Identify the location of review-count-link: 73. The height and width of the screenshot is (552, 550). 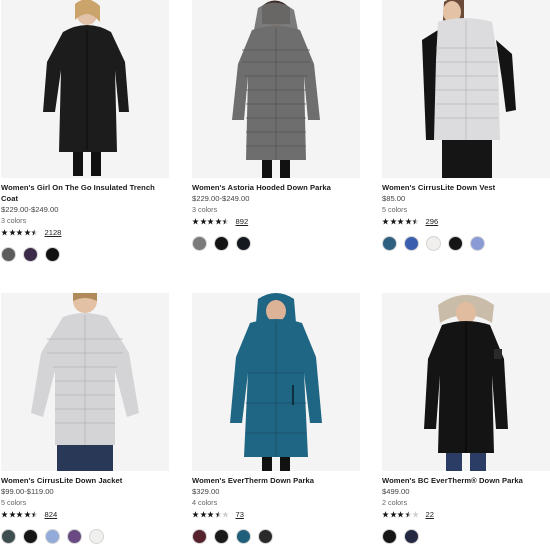
(240, 514).